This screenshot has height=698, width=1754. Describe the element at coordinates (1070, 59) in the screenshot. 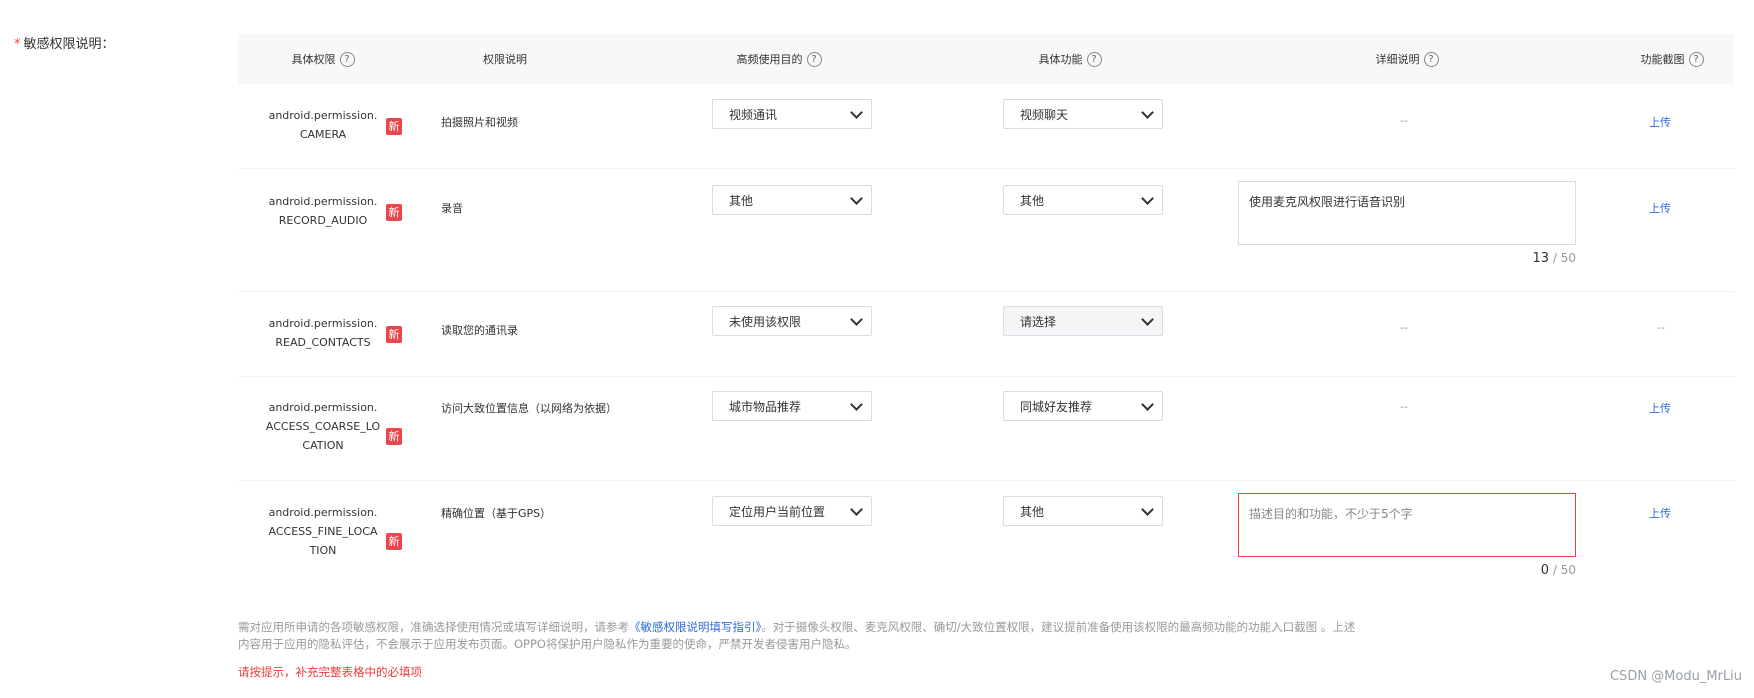

I see `header-feature: 具体功能?` at that location.